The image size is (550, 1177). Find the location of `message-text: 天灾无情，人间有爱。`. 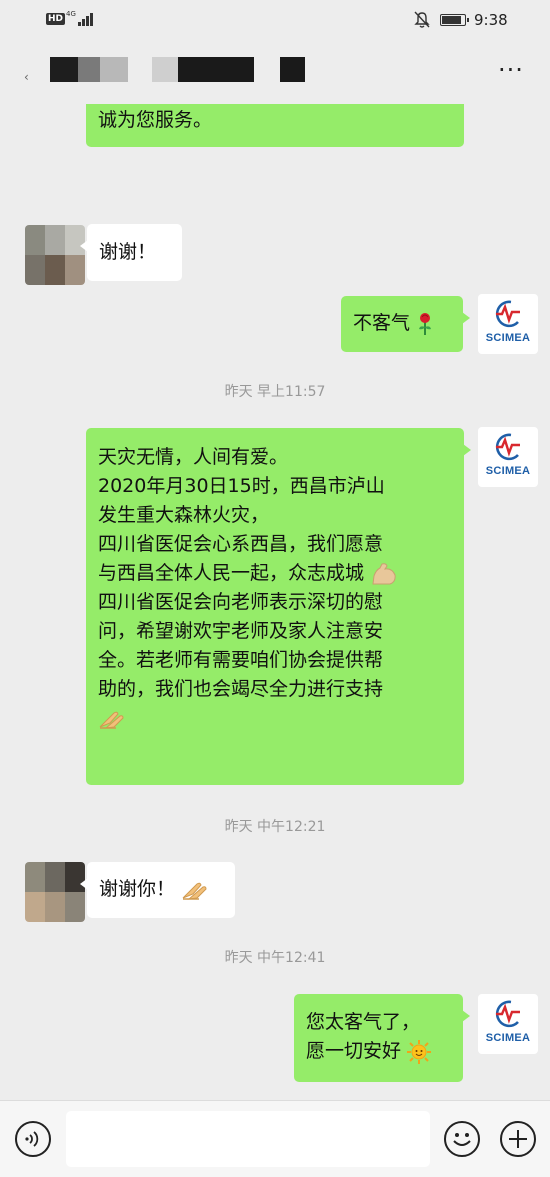

message-text: 天灾无情，人间有爱。 is located at coordinates (193, 457).